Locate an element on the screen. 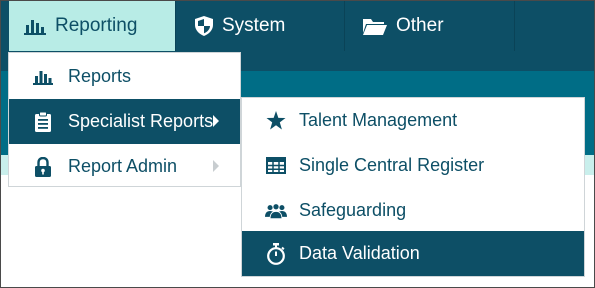 The height and width of the screenshot is (288, 595). menu-item-label: Reports is located at coordinates (100, 76).